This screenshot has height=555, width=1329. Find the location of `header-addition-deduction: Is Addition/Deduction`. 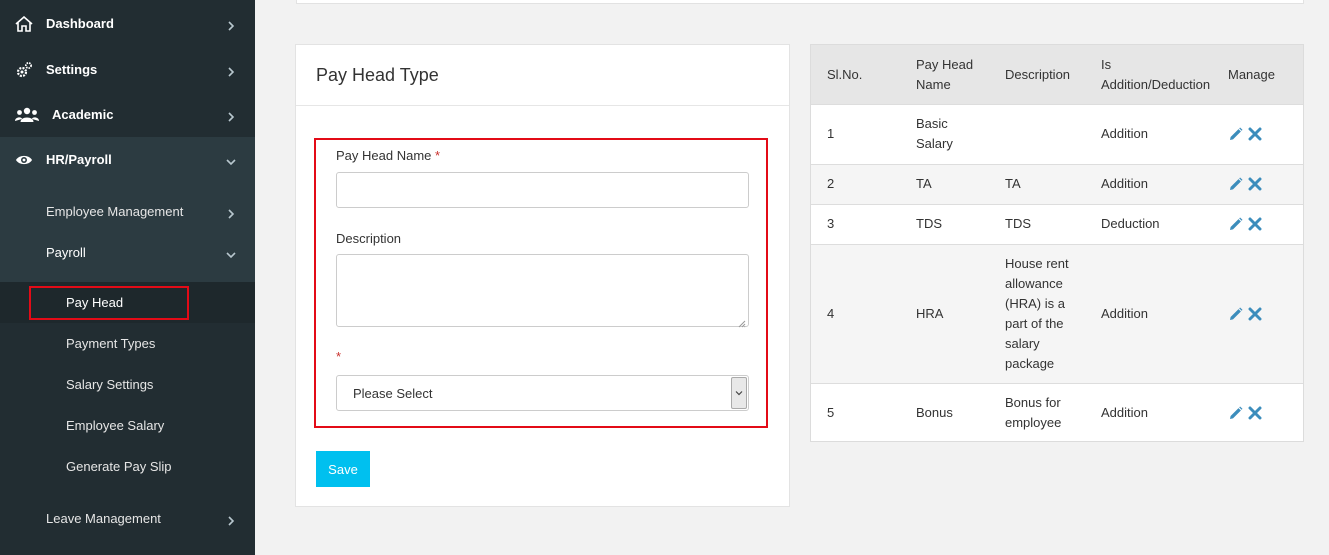

header-addition-deduction: Is Addition/Deduction is located at coordinates (1156, 74).